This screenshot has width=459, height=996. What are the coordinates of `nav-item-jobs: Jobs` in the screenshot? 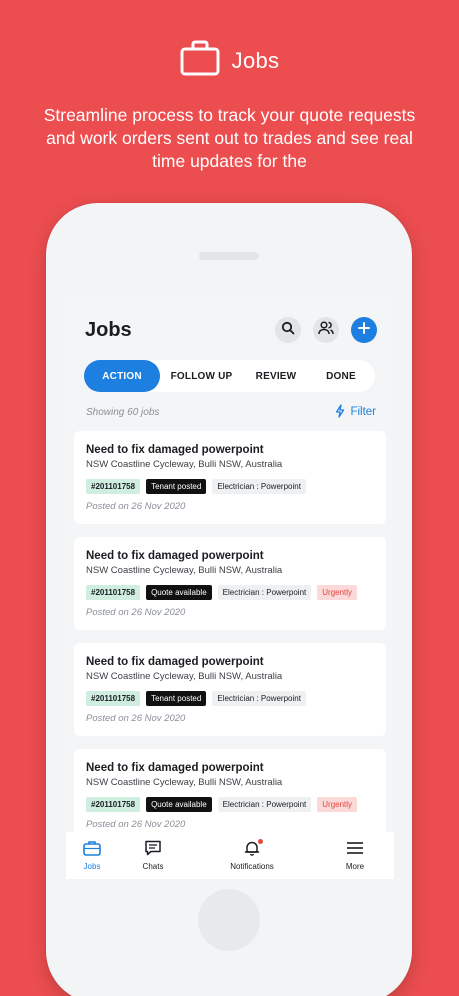 It's located at (92, 855).